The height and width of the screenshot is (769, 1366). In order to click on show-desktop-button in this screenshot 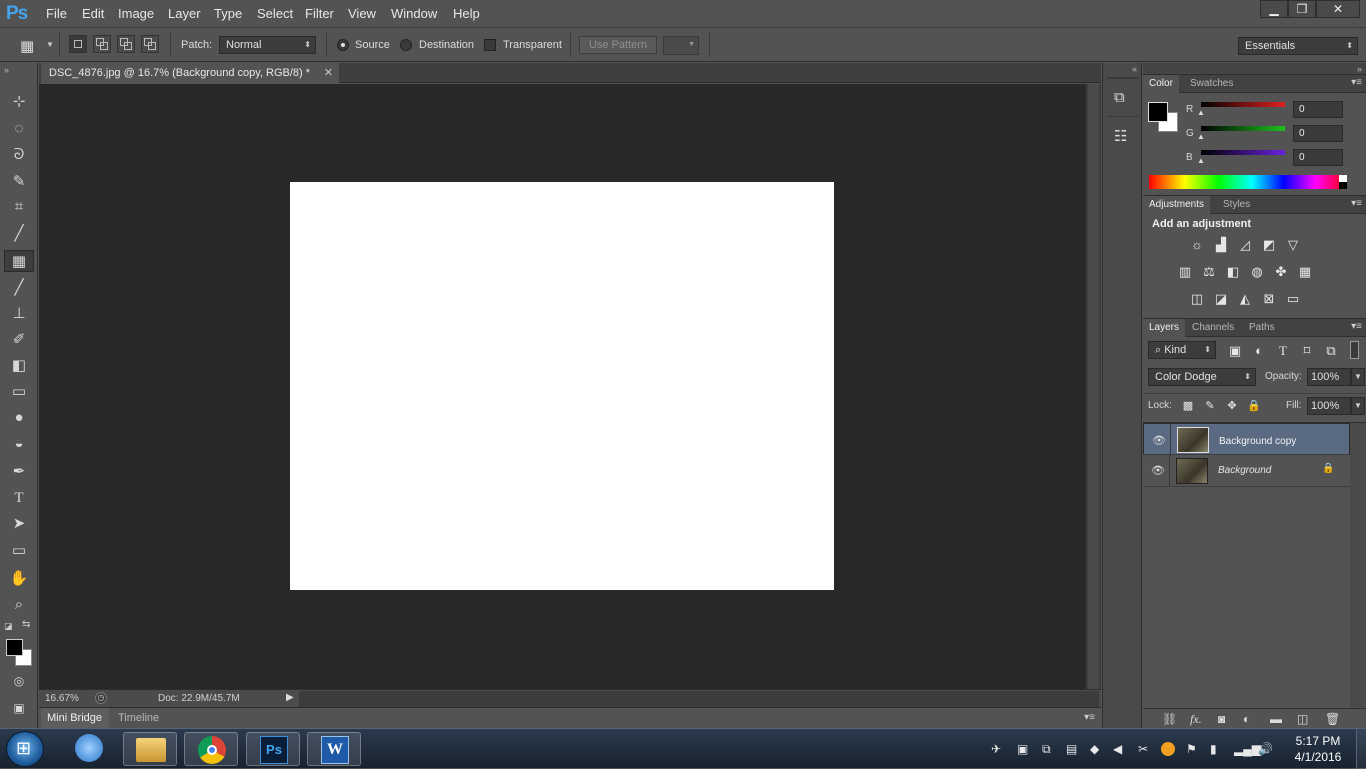, I will do `click(1361, 749)`.